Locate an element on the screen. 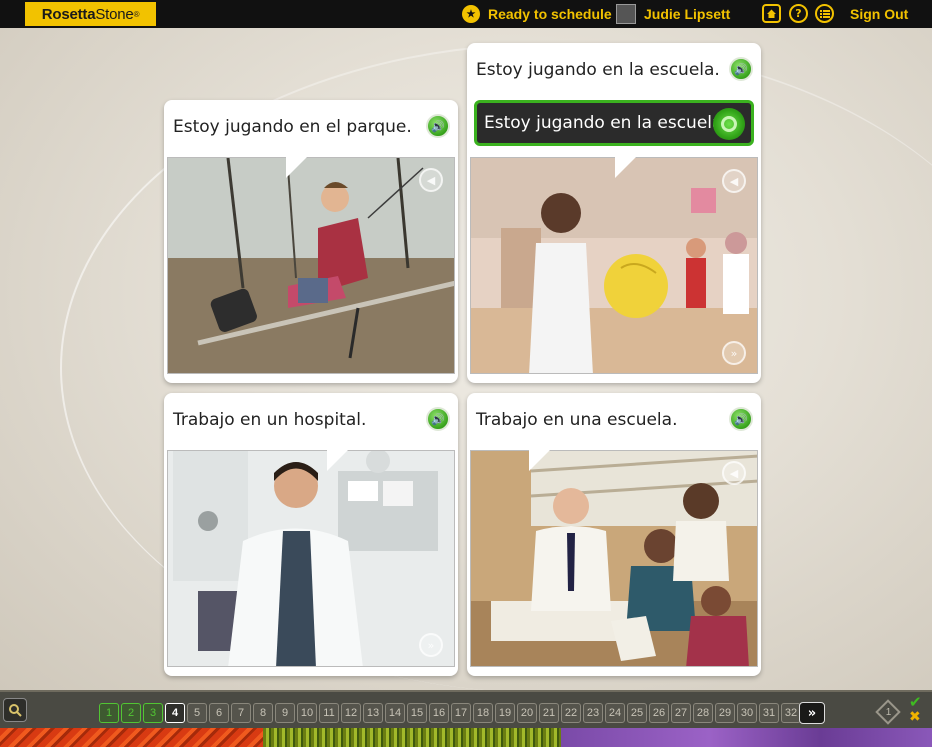  page-button-26: 26 is located at coordinates (659, 713).